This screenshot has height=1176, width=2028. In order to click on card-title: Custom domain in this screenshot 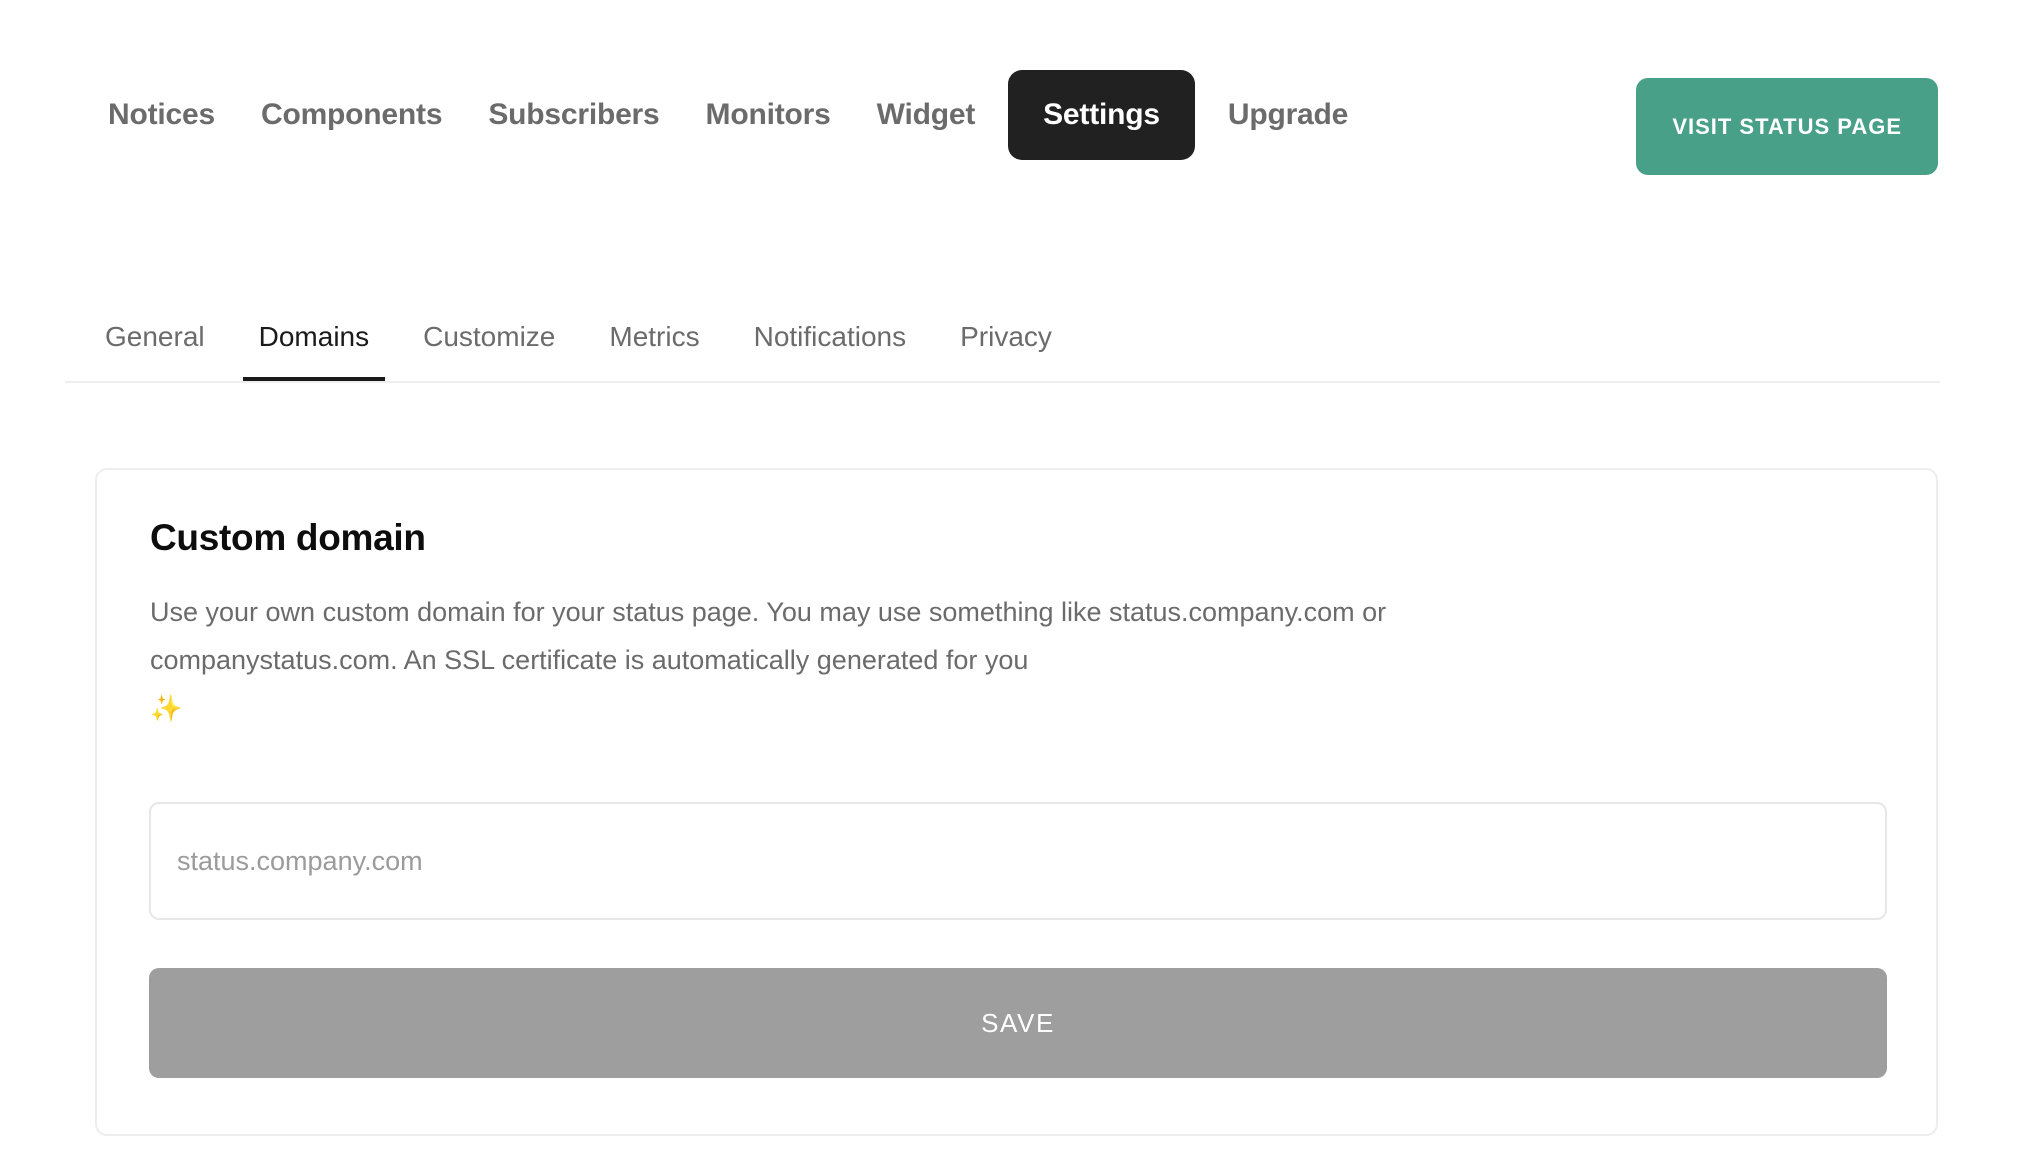, I will do `click(288, 537)`.